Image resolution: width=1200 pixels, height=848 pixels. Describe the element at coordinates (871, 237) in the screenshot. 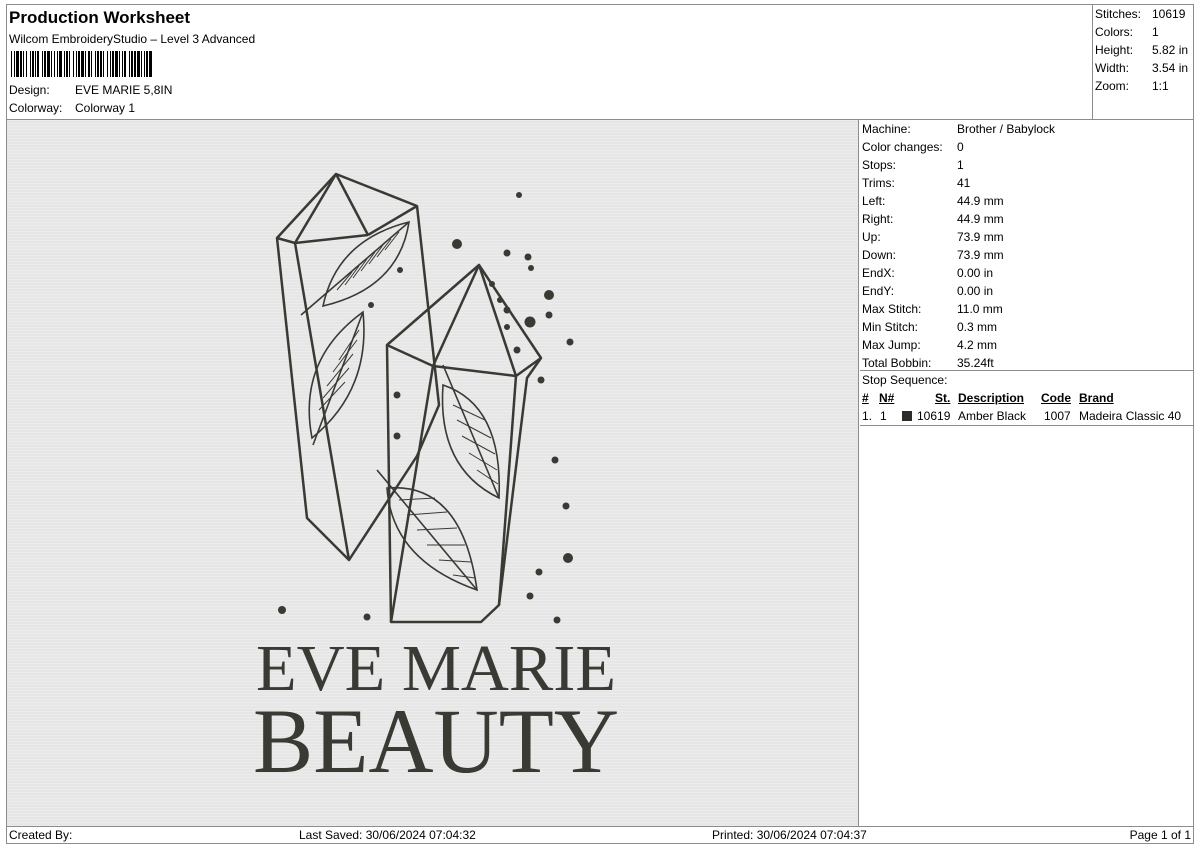

I see `detail-label: Up:` at that location.